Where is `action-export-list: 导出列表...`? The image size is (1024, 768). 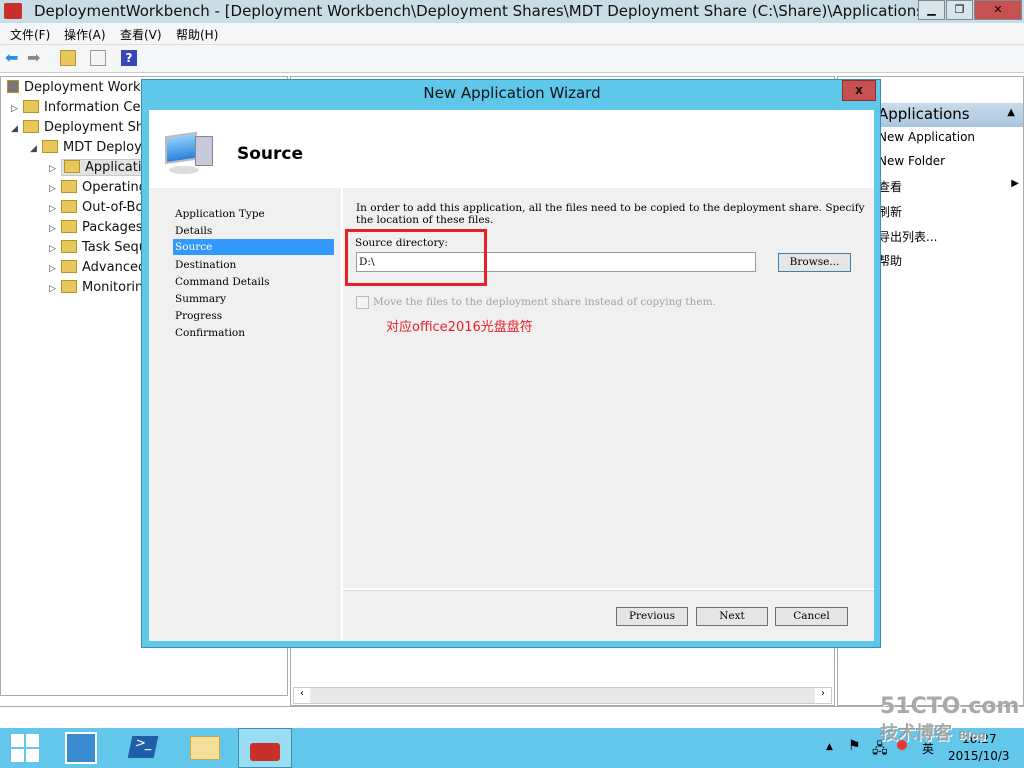 action-export-list: 导出列表... is located at coordinates (907, 236).